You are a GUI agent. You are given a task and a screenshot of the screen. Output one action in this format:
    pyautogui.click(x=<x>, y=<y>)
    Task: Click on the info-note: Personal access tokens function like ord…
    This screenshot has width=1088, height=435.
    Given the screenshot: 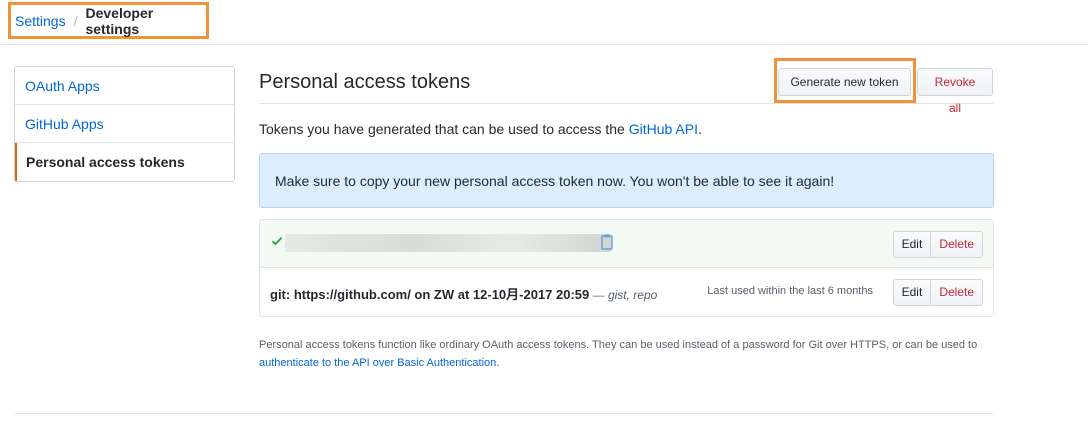 What is the action you would take?
    pyautogui.click(x=626, y=354)
    